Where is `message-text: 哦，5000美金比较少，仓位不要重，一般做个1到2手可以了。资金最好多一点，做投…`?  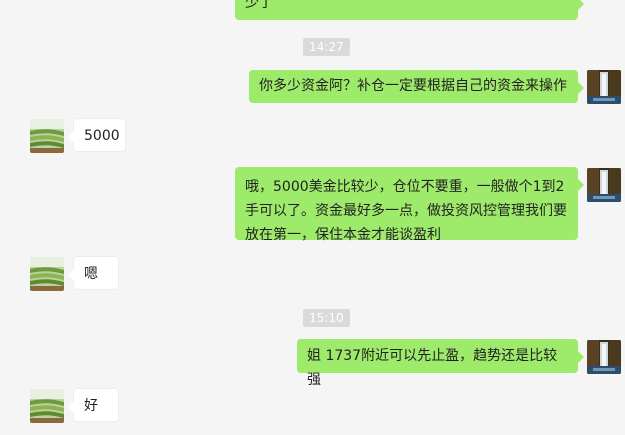 message-text: 哦，5000美金比较少，仓位不要重，一般做个1到2手可以了。资金最好多一点，做投… is located at coordinates (406, 211).